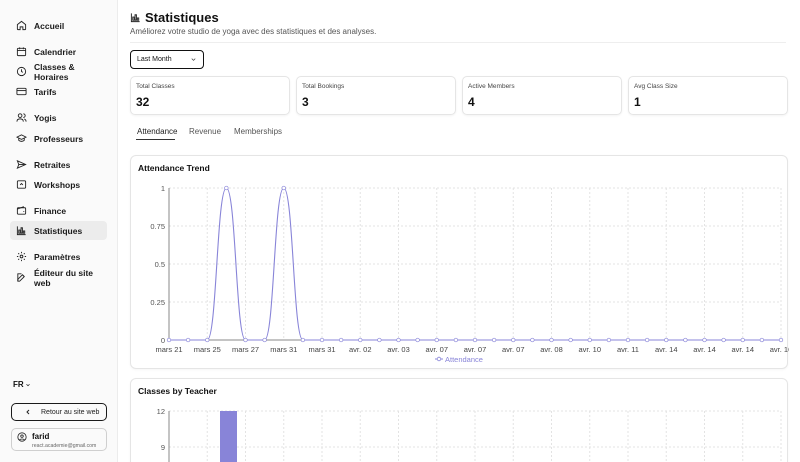 The height and width of the screenshot is (462, 800). I want to click on y-tick-label: 0.5, so click(160, 264).